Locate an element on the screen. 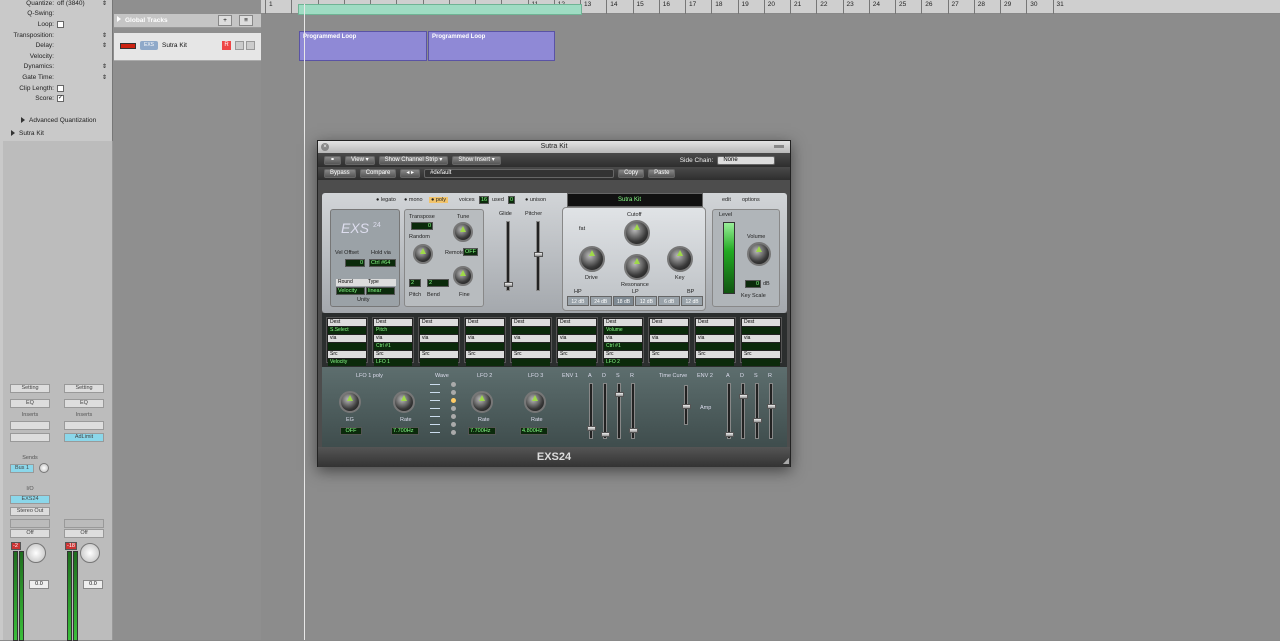 The image size is (1280, 641). view-menu: View ▾ is located at coordinates (360, 160).